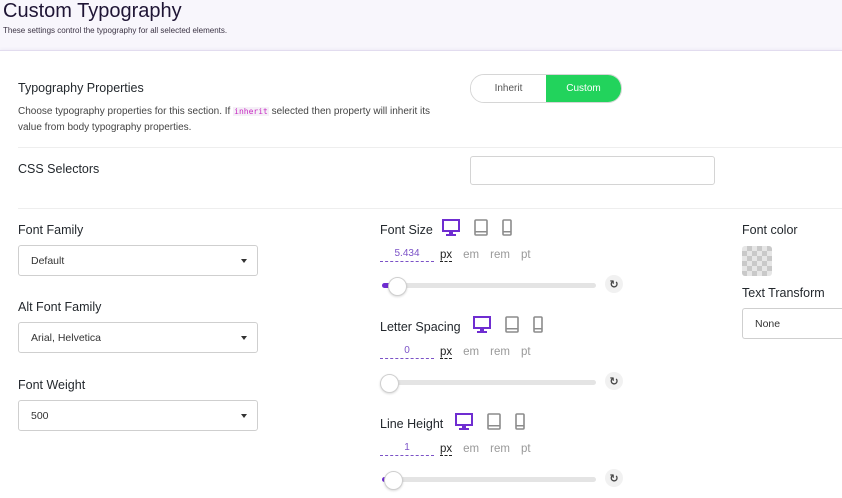 The height and width of the screenshot is (498, 842). What do you see at coordinates (783, 293) in the screenshot?
I see `text-transform-label: Text Transform` at bounding box center [783, 293].